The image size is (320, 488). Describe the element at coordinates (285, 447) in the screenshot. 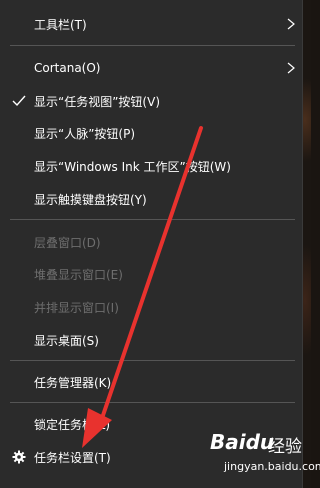

I see `watermark-logo-suffix: 经验` at that location.